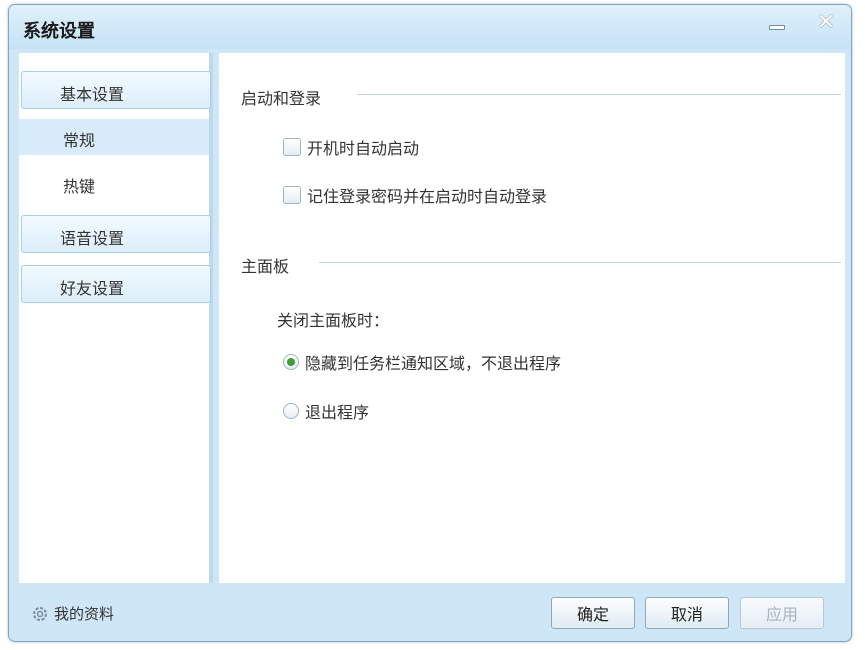 Image resolution: width=865 pixels, height=650 pixels. Describe the element at coordinates (593, 613) in the screenshot. I see `ok-button: 确定` at that location.